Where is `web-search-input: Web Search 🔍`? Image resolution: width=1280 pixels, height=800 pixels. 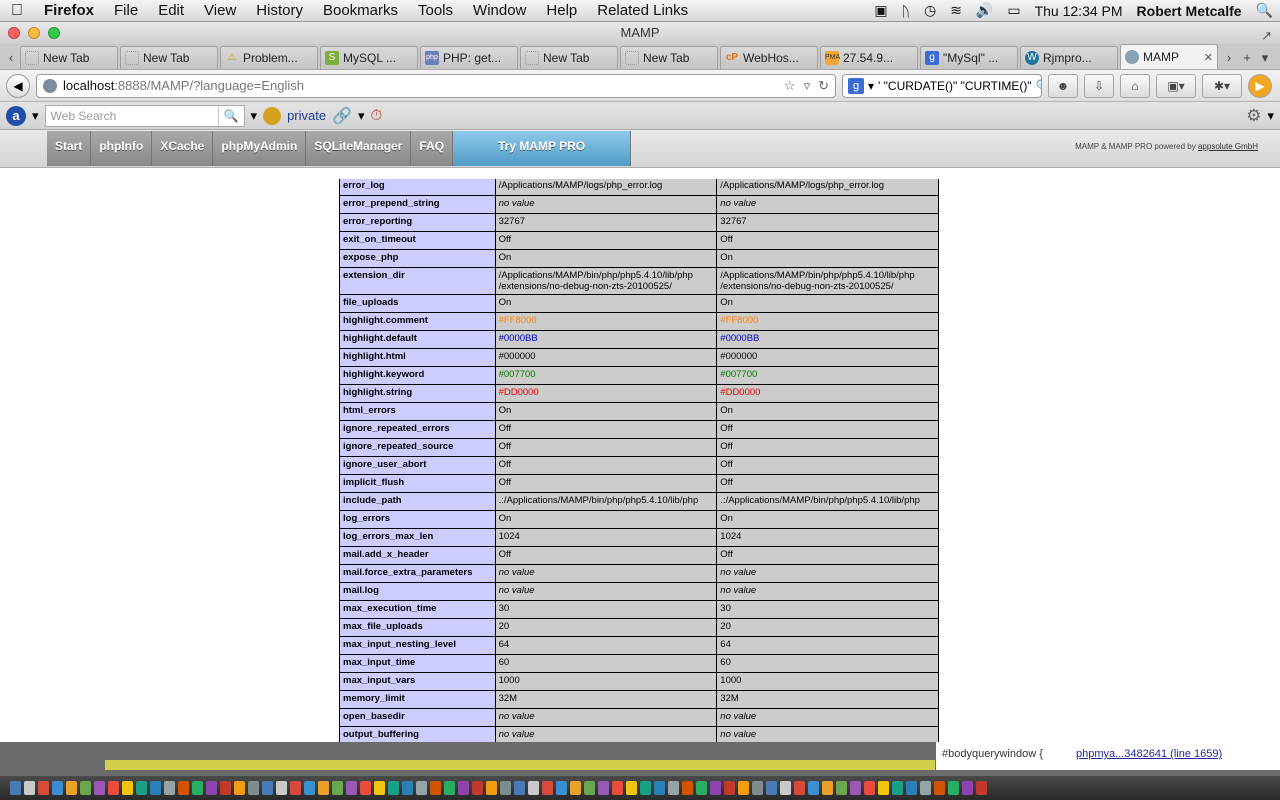 web-search-input: Web Search 🔍 is located at coordinates (144, 115).